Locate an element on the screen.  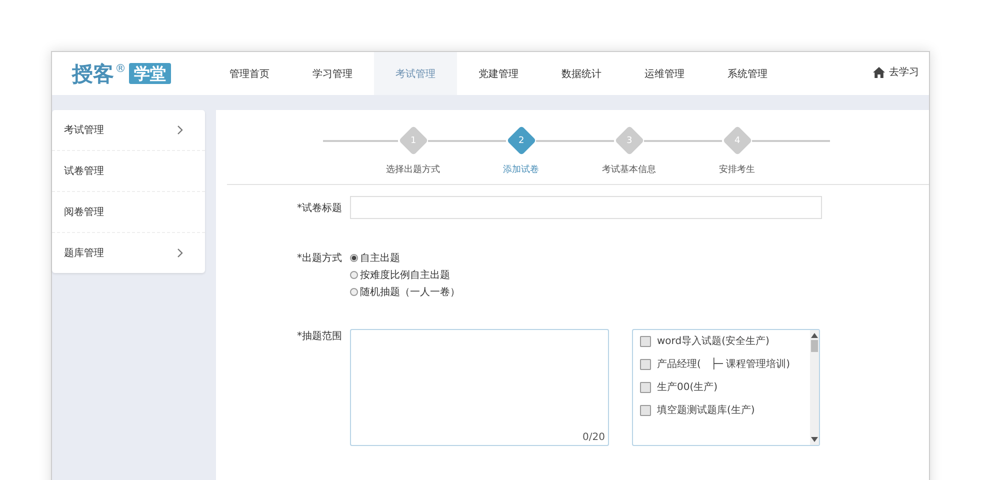
go-study-link: 去学习 is located at coordinates (896, 72).